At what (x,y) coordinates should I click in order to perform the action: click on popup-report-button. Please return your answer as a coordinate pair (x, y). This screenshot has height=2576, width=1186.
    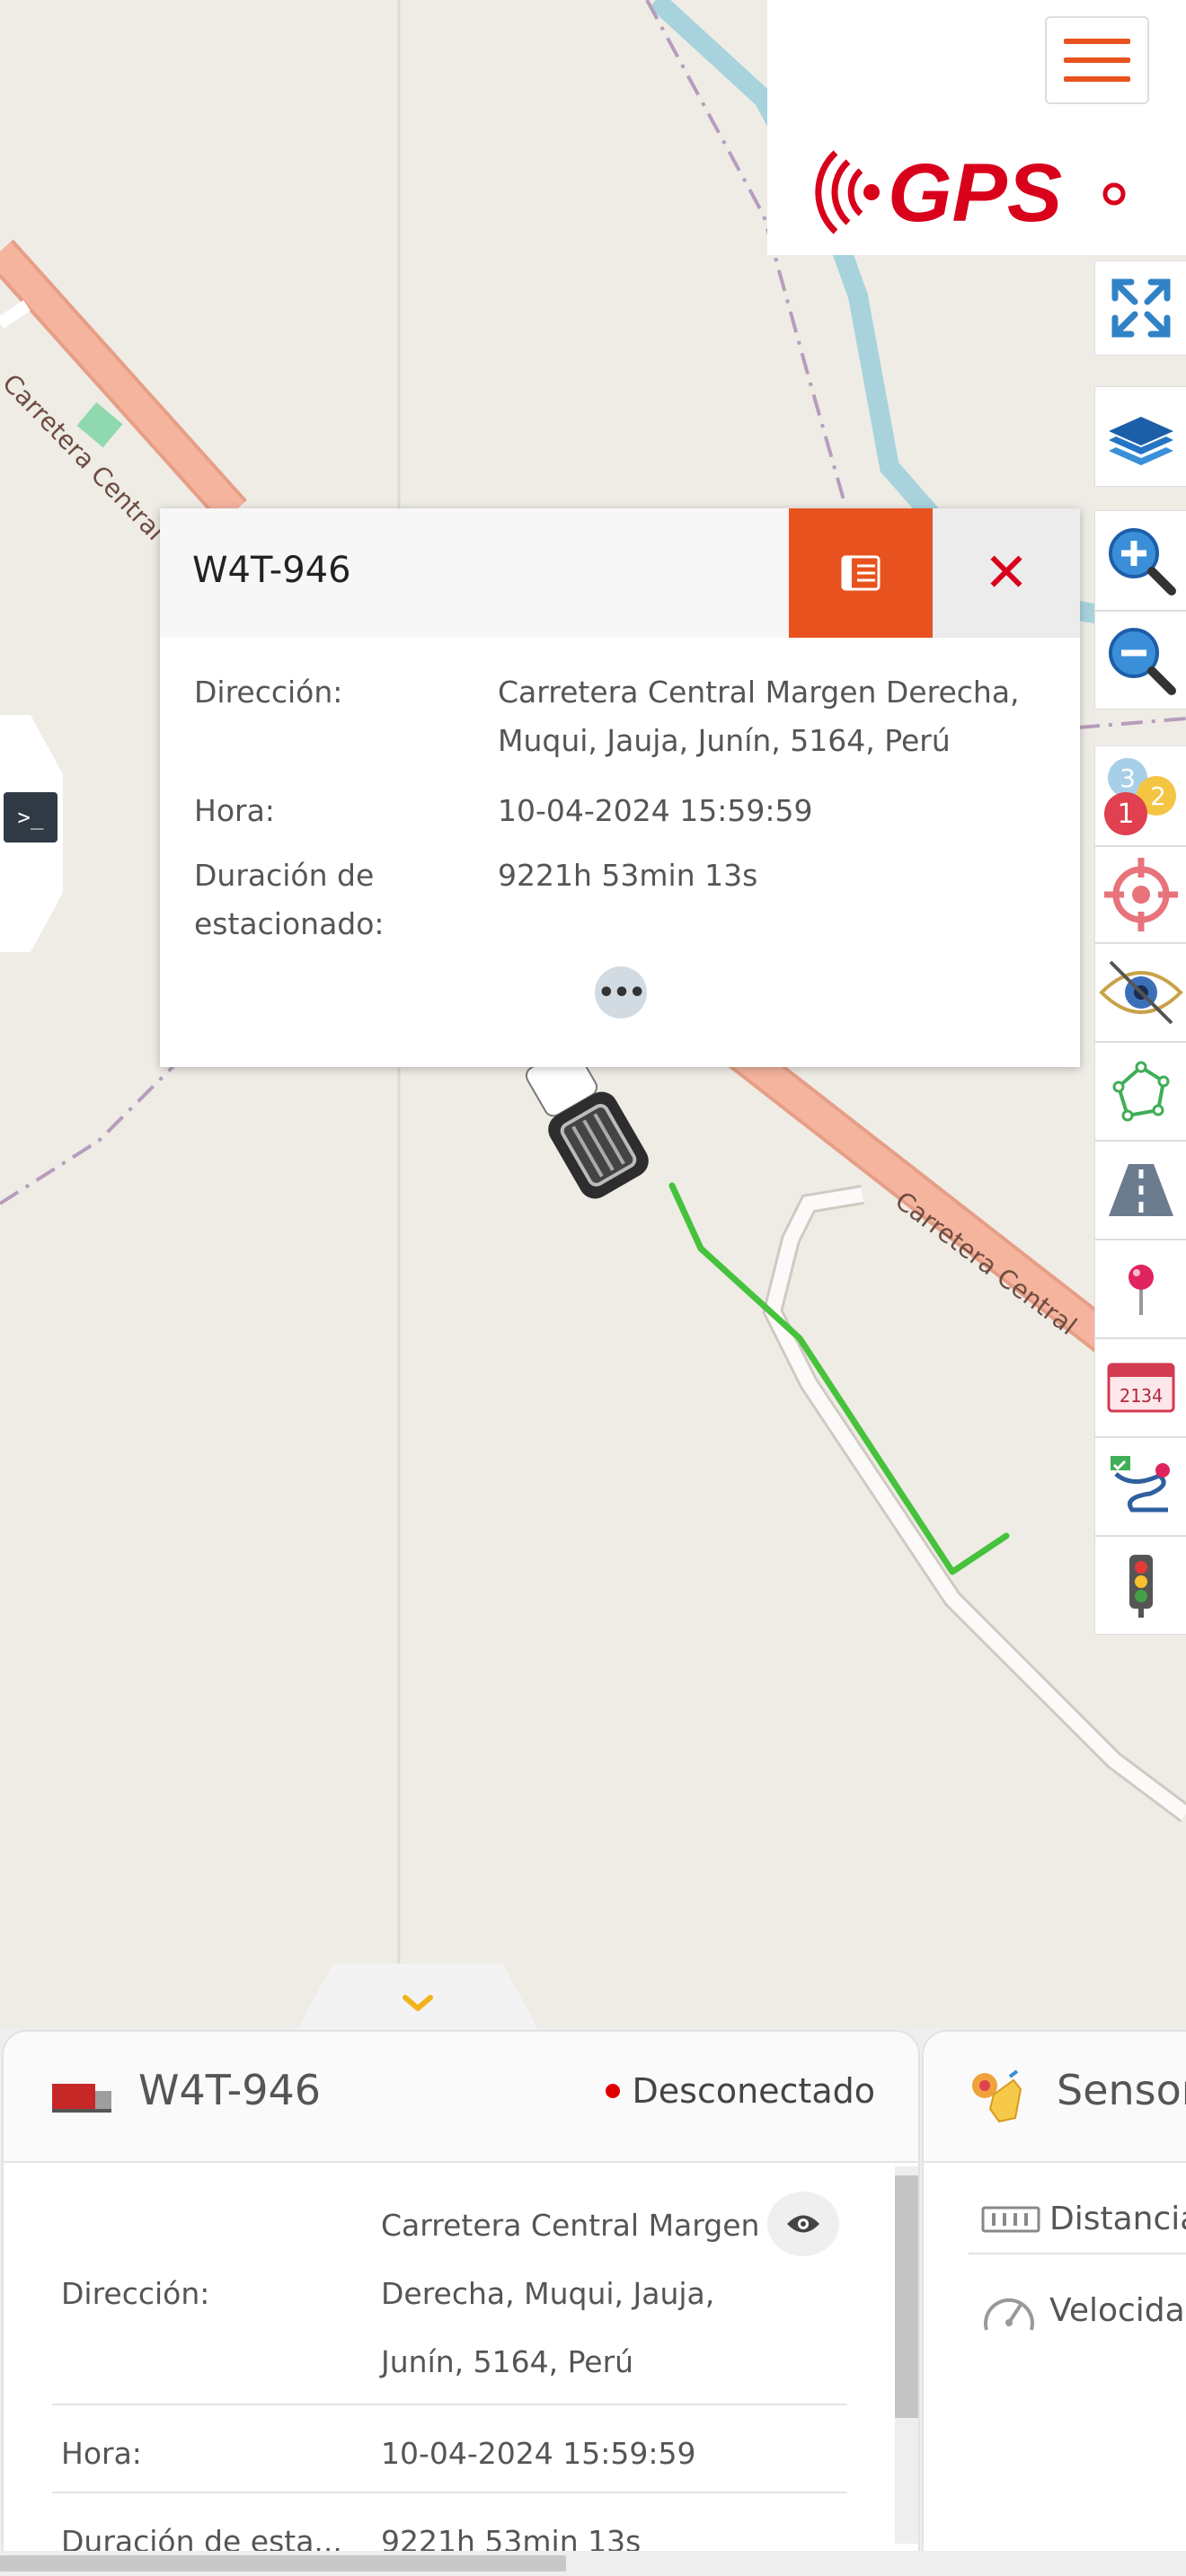
    Looking at the image, I should click on (861, 573).